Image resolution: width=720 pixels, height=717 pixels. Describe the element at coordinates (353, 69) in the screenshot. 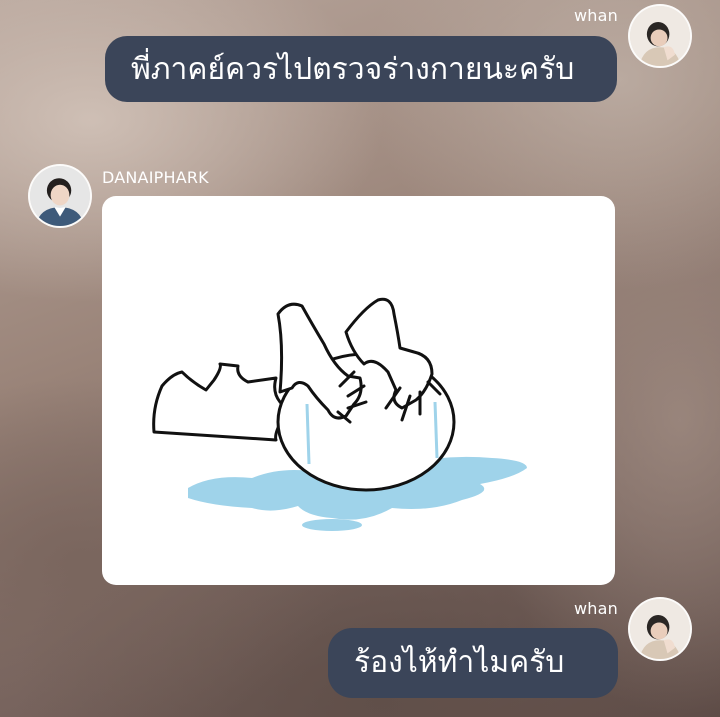

I see `message-text: พี่ภาคย์ควรไปตรวจร่างกายนะครับ` at that location.